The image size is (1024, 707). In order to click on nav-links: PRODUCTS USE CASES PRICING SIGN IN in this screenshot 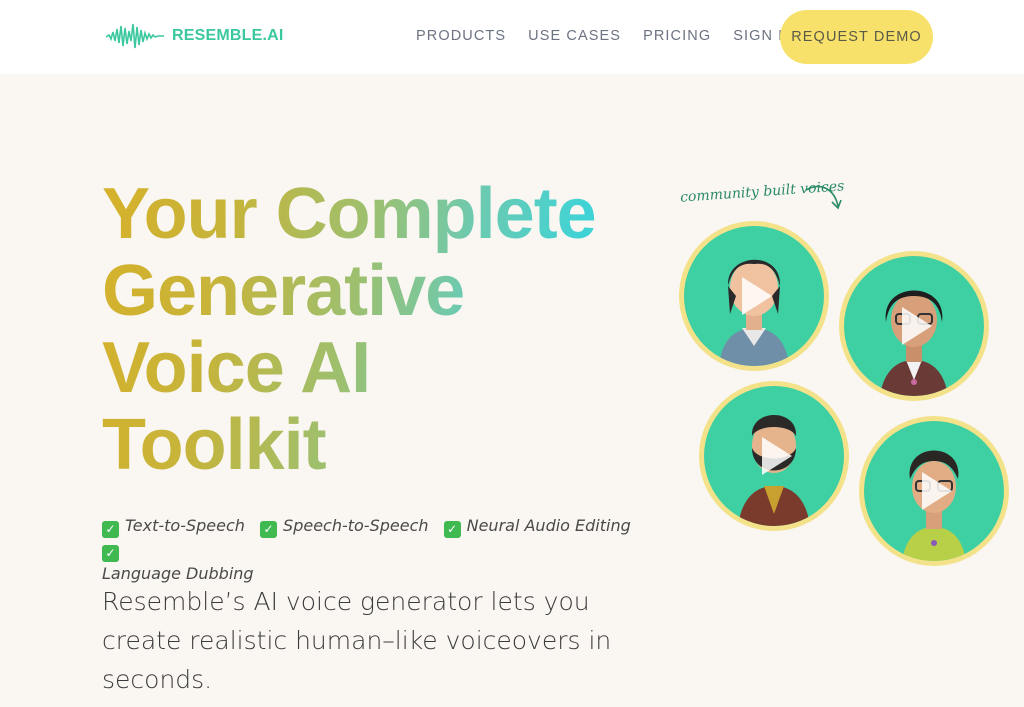, I will do `click(616, 36)`.